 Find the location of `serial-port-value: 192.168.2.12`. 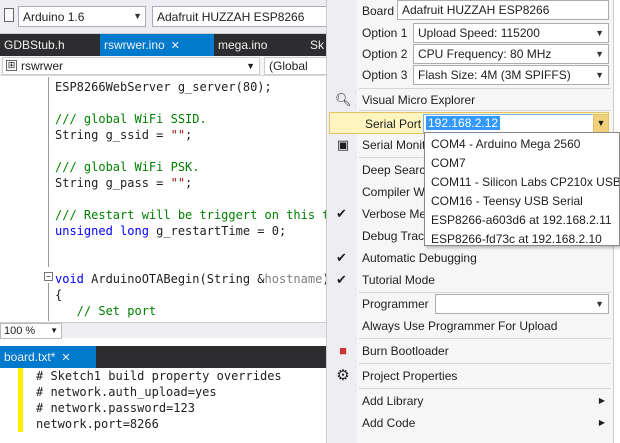

serial-port-value: 192.168.2.12 is located at coordinates (463, 123).